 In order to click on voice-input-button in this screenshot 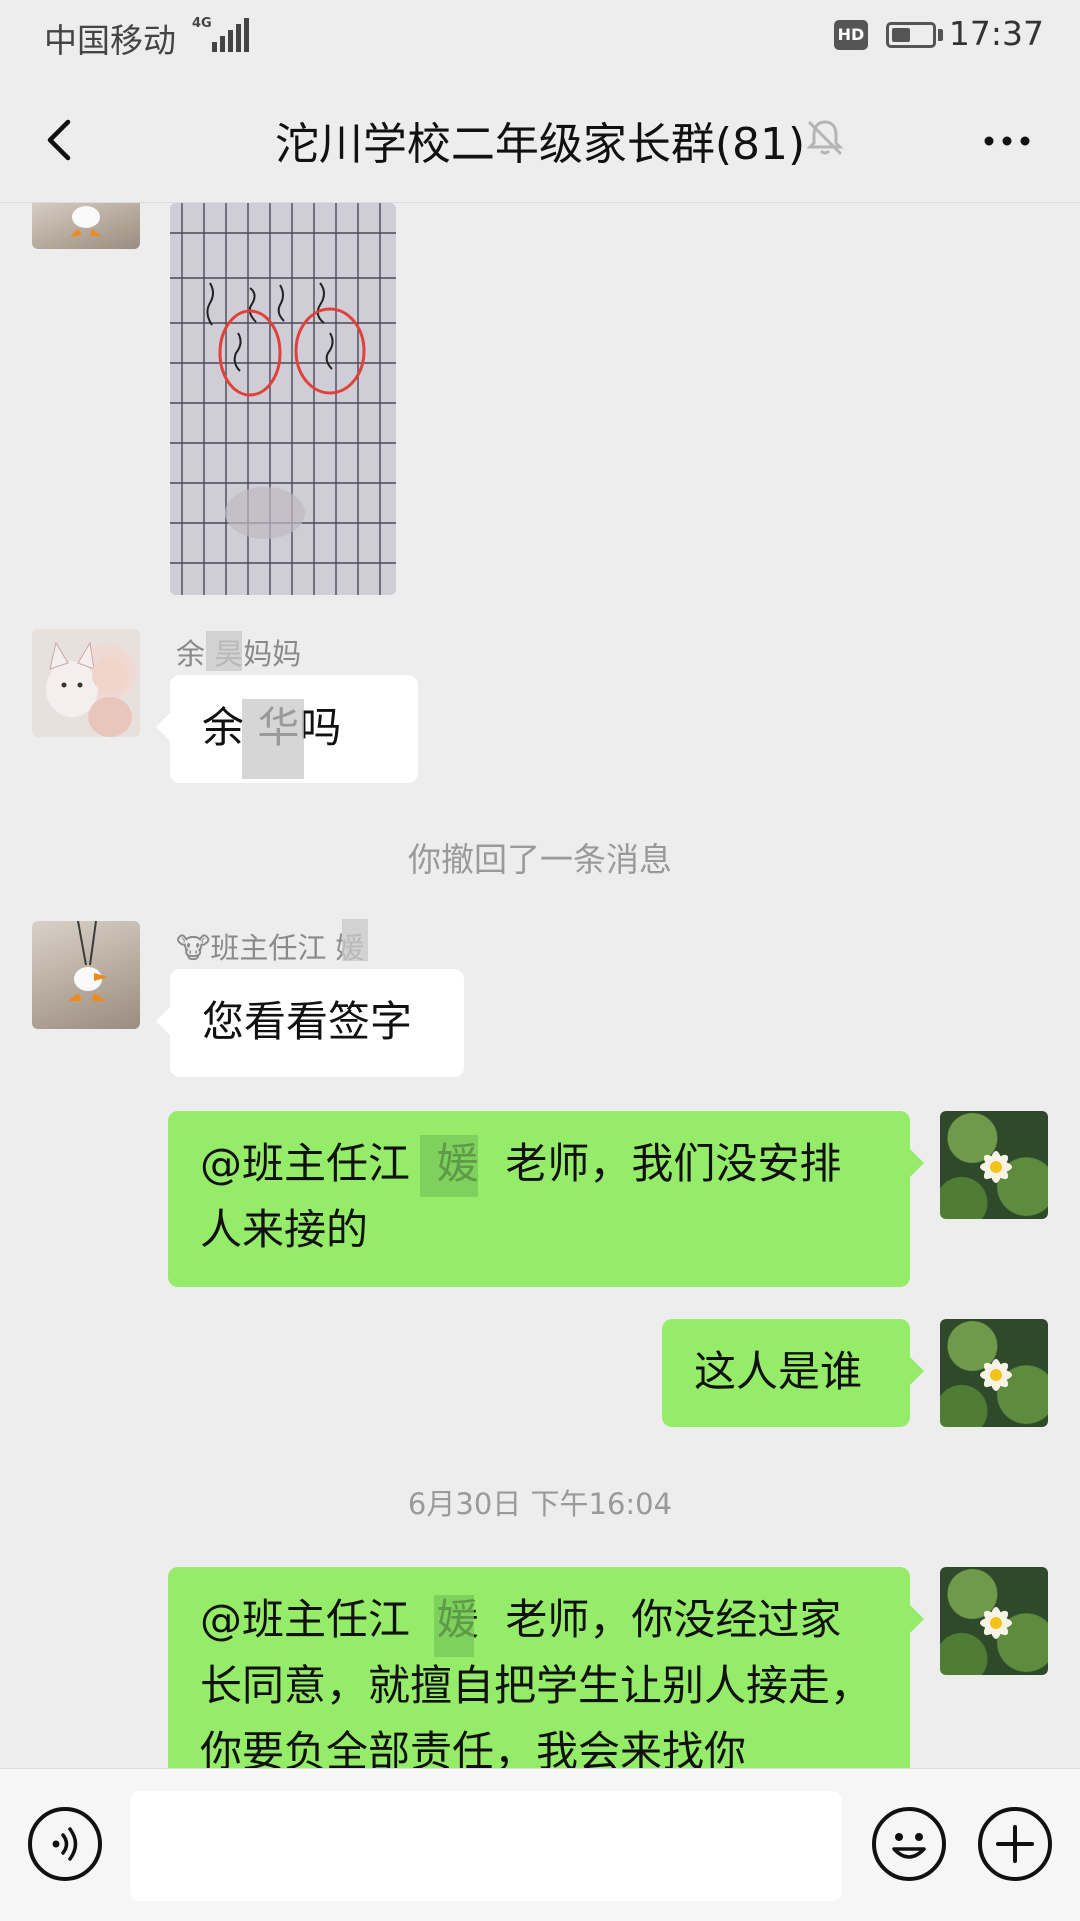, I will do `click(65, 1844)`.